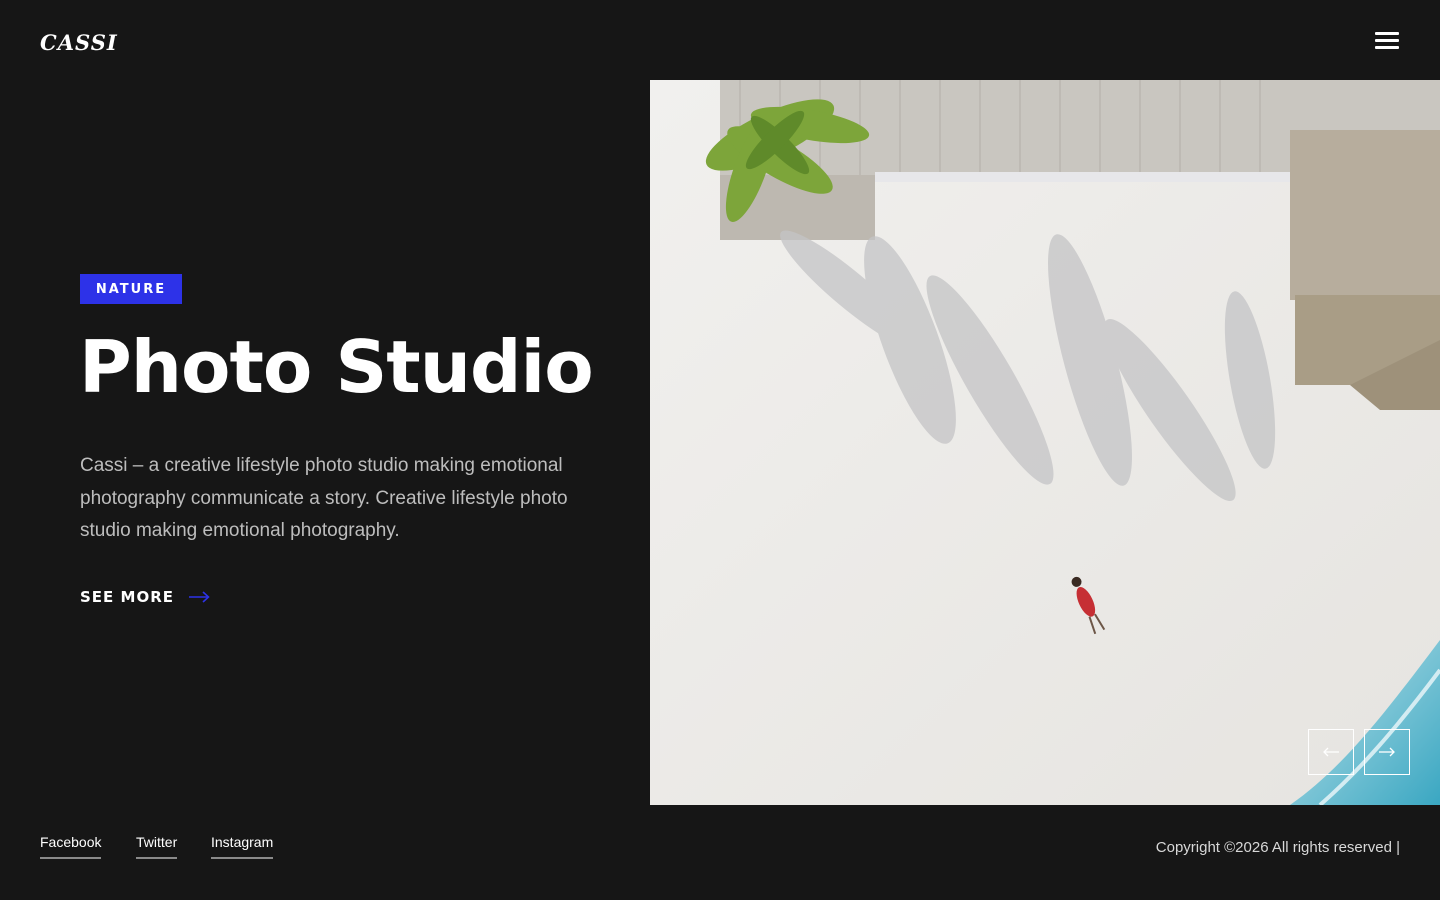 The width and height of the screenshot is (1440, 900). I want to click on twitter-link: Twitter, so click(157, 846).